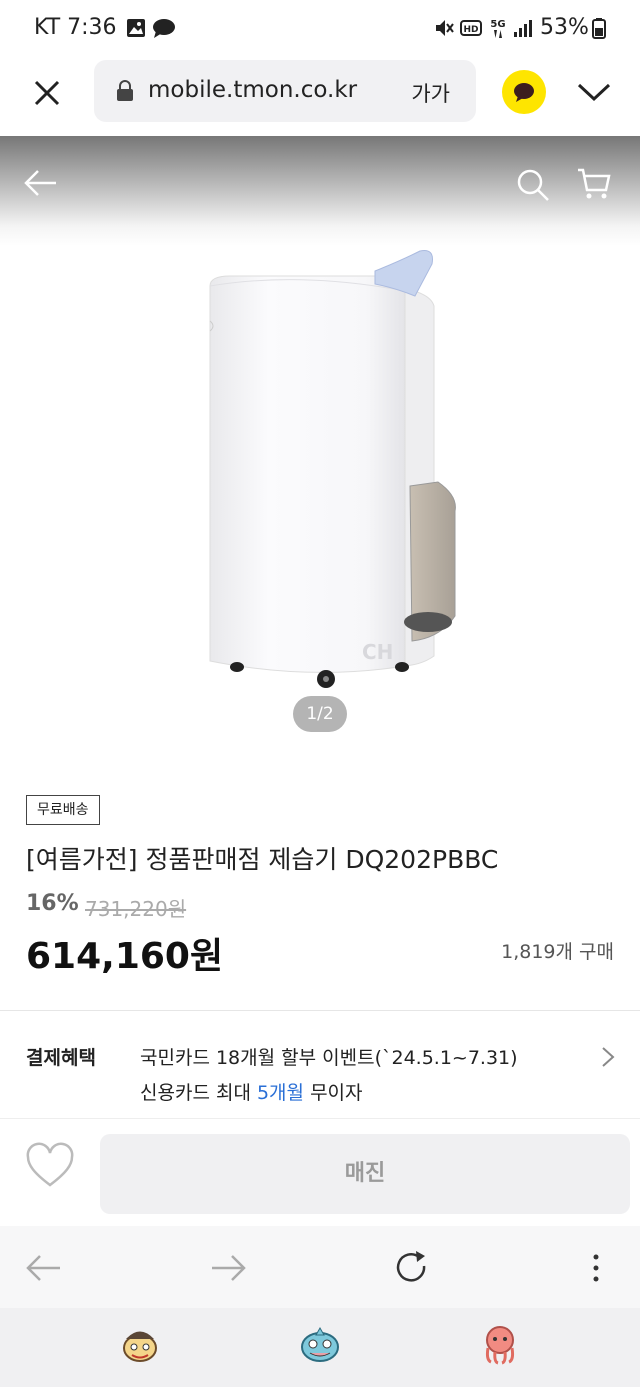 The width and height of the screenshot is (640, 1387). Describe the element at coordinates (164, 28) in the screenshot. I see `chat-bubble-icon` at that location.